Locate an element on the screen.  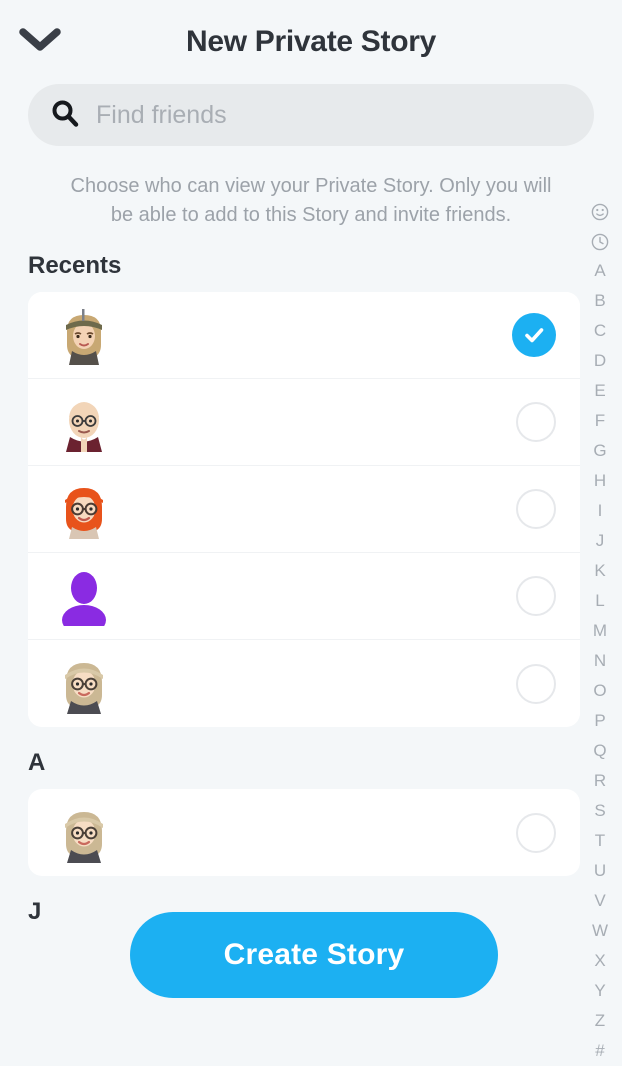
search-bar is located at coordinates (311, 115).